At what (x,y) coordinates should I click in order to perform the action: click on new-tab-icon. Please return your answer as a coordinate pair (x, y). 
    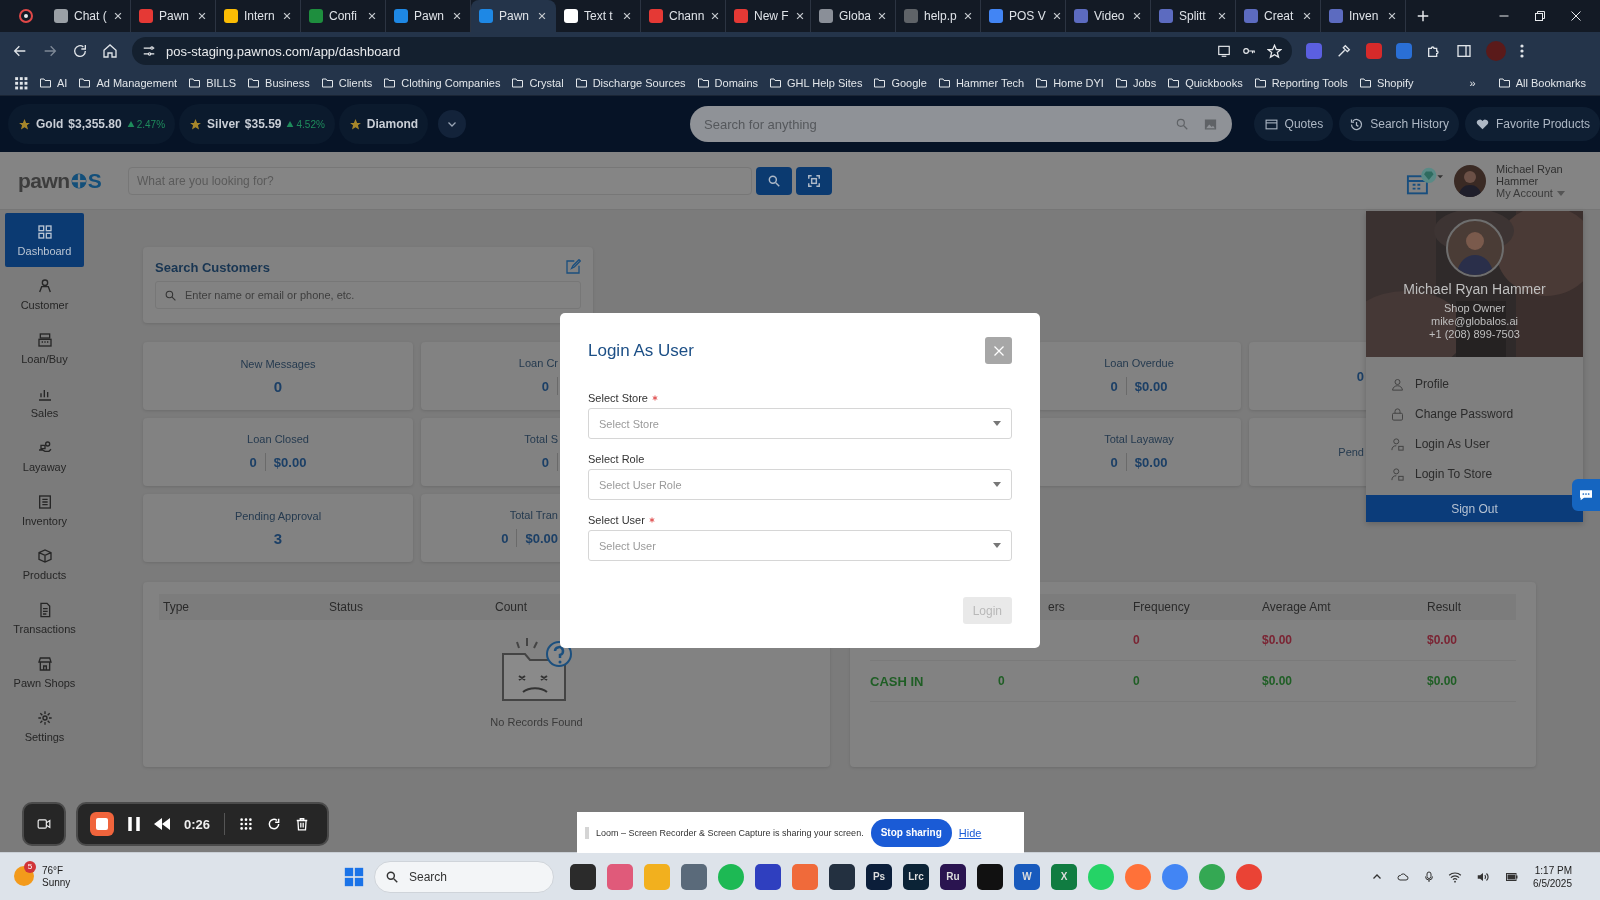
    Looking at the image, I should click on (1423, 16).